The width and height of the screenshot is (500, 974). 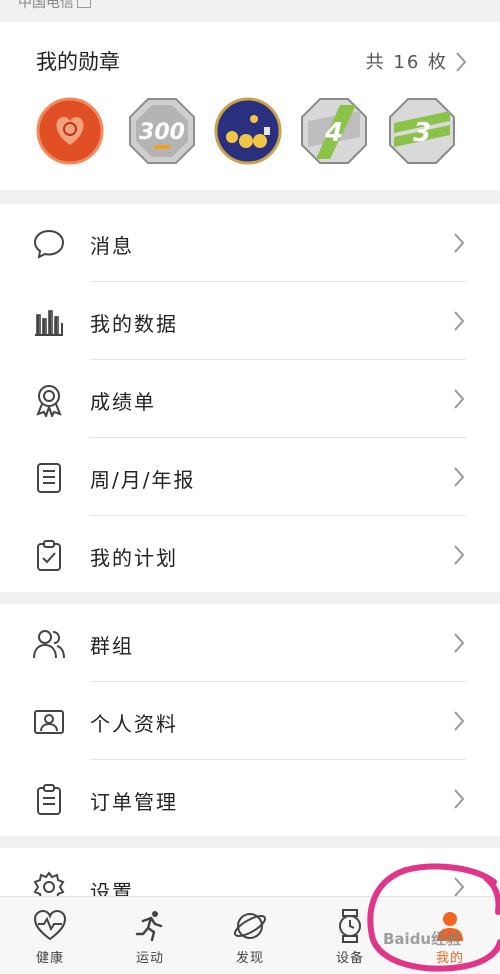 I want to click on svg-text: 300, so click(x=162, y=132).